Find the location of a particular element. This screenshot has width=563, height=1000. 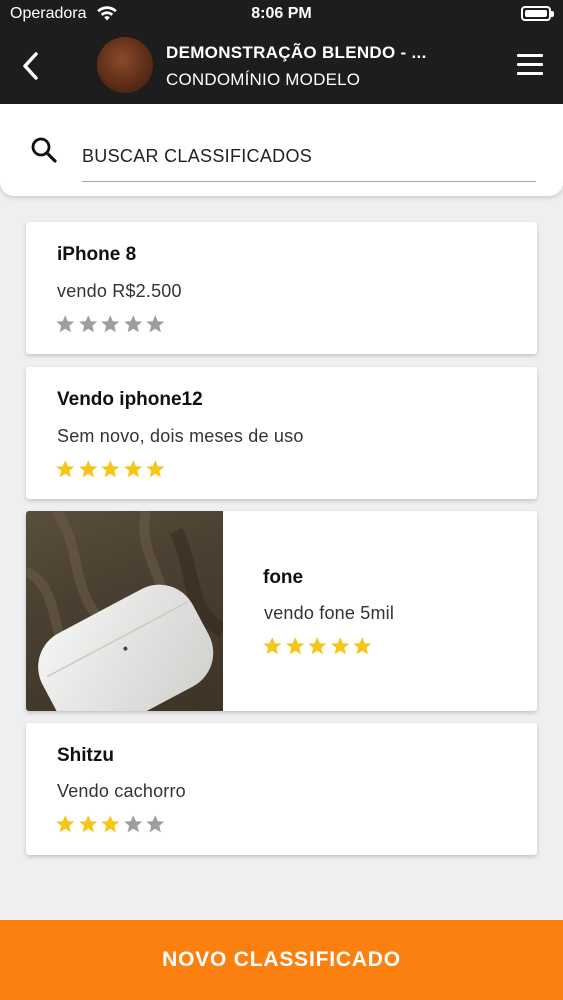

listing-card: iPhone 8 vendo R$2.500 is located at coordinates (281, 288).